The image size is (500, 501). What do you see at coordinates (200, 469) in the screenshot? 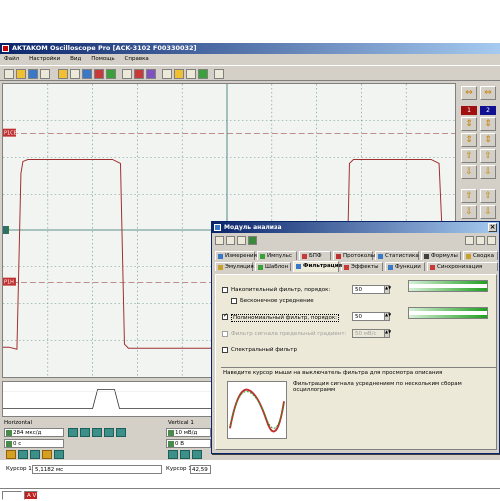
I see `v-cursor-field: 42,59` at bounding box center [200, 469].